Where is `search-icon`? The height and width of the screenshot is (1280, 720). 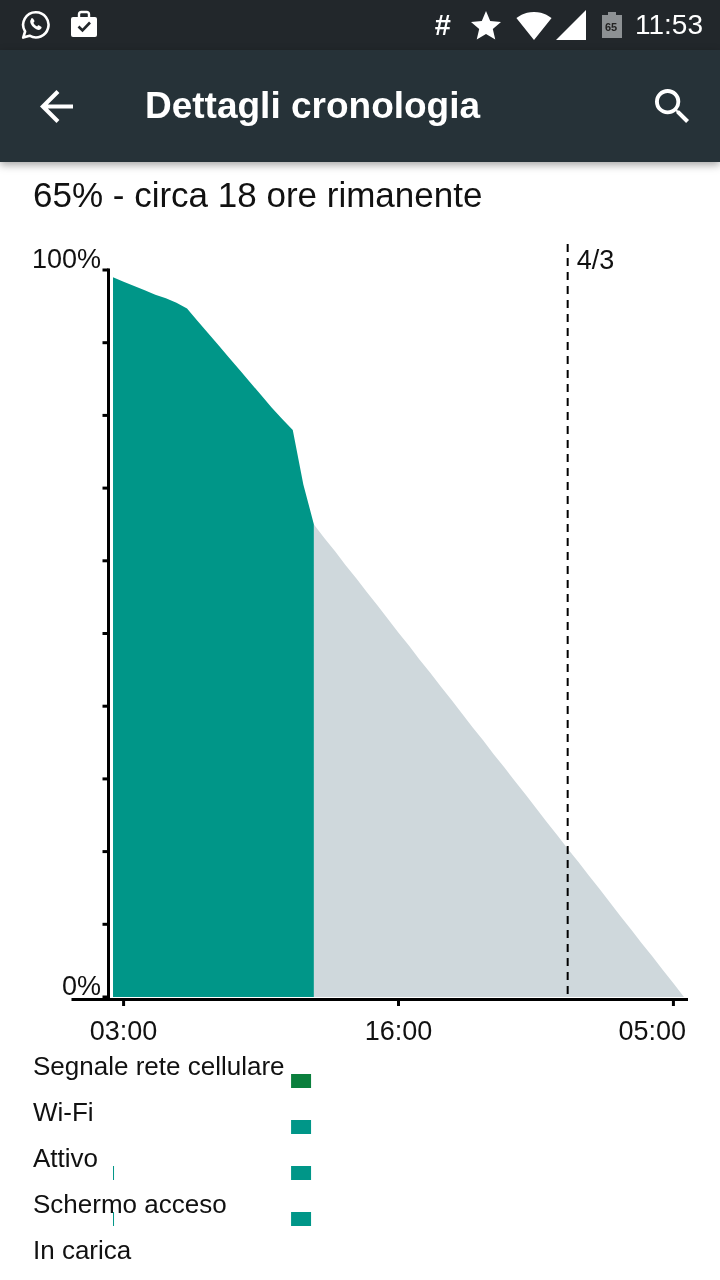 search-icon is located at coordinates (672, 106).